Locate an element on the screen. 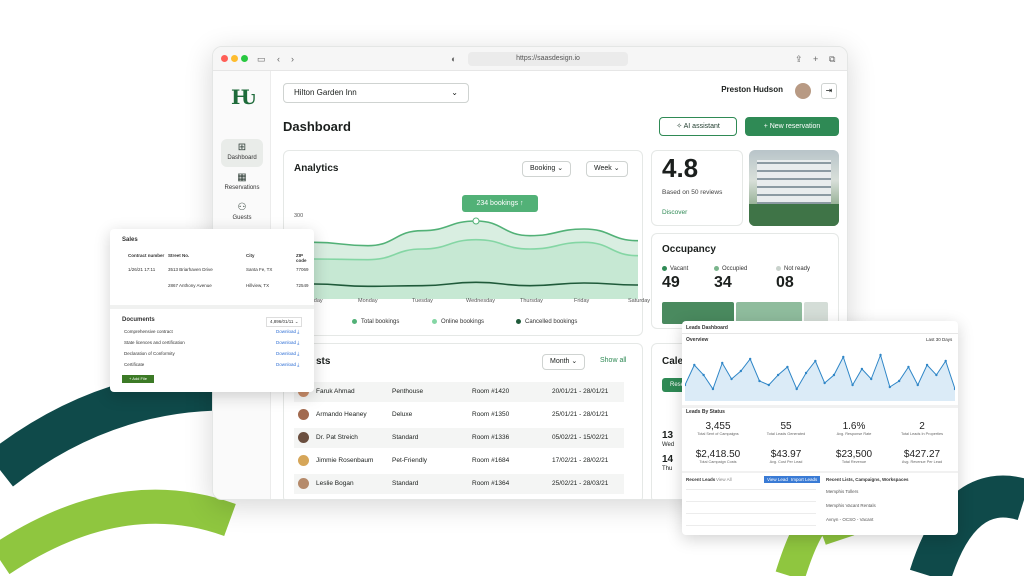 This screenshot has height=576, width=1024. leads-overview-chart is located at coordinates (820, 377).